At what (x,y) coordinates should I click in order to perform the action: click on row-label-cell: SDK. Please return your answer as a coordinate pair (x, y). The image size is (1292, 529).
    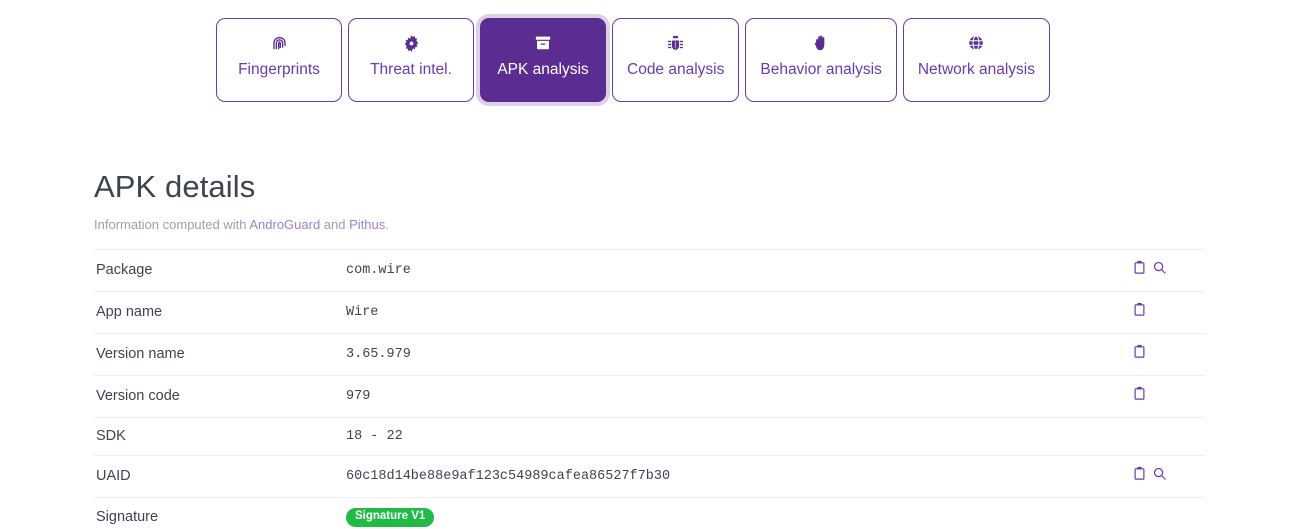
    Looking at the image, I should click on (220, 437).